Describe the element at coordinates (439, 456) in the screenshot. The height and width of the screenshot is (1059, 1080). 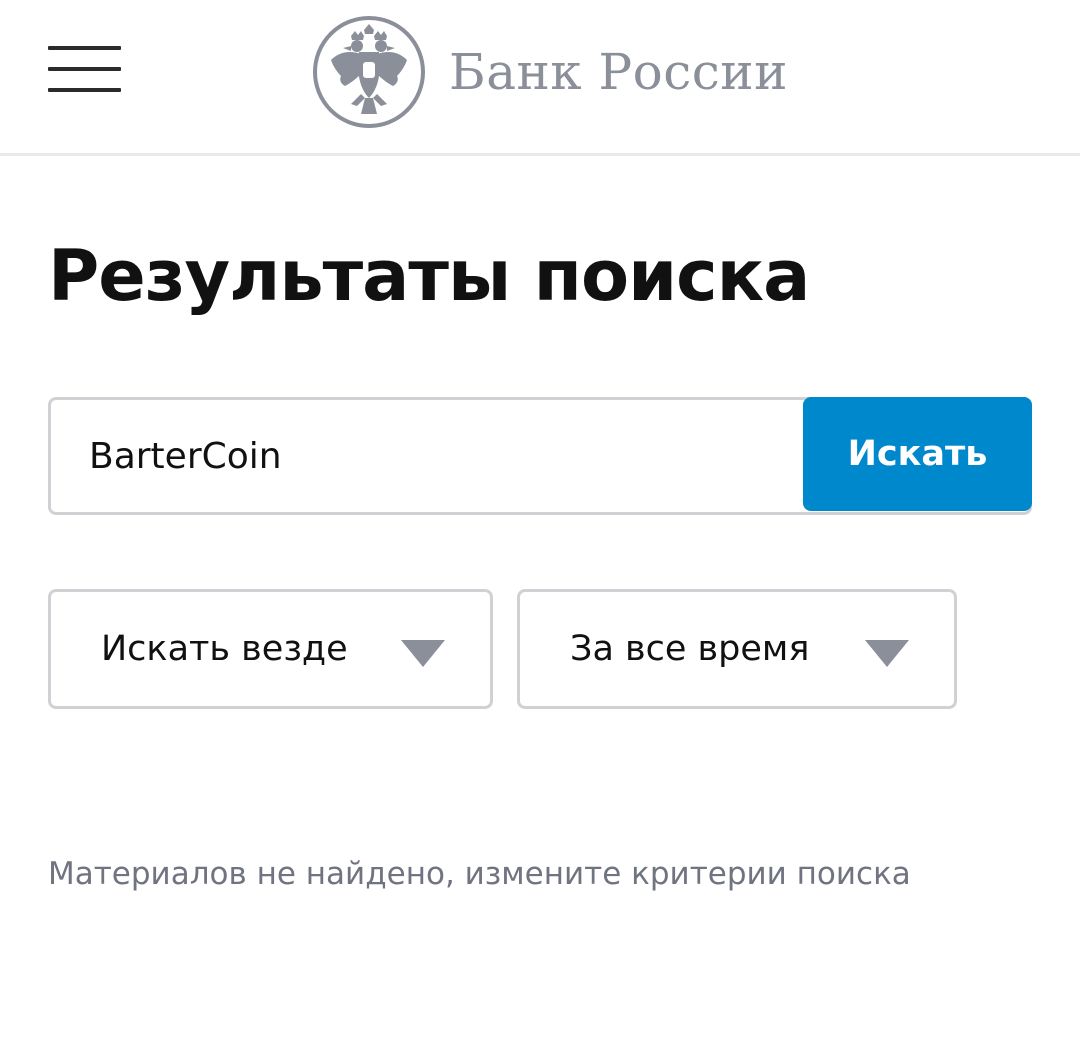
I see `search-input` at that location.